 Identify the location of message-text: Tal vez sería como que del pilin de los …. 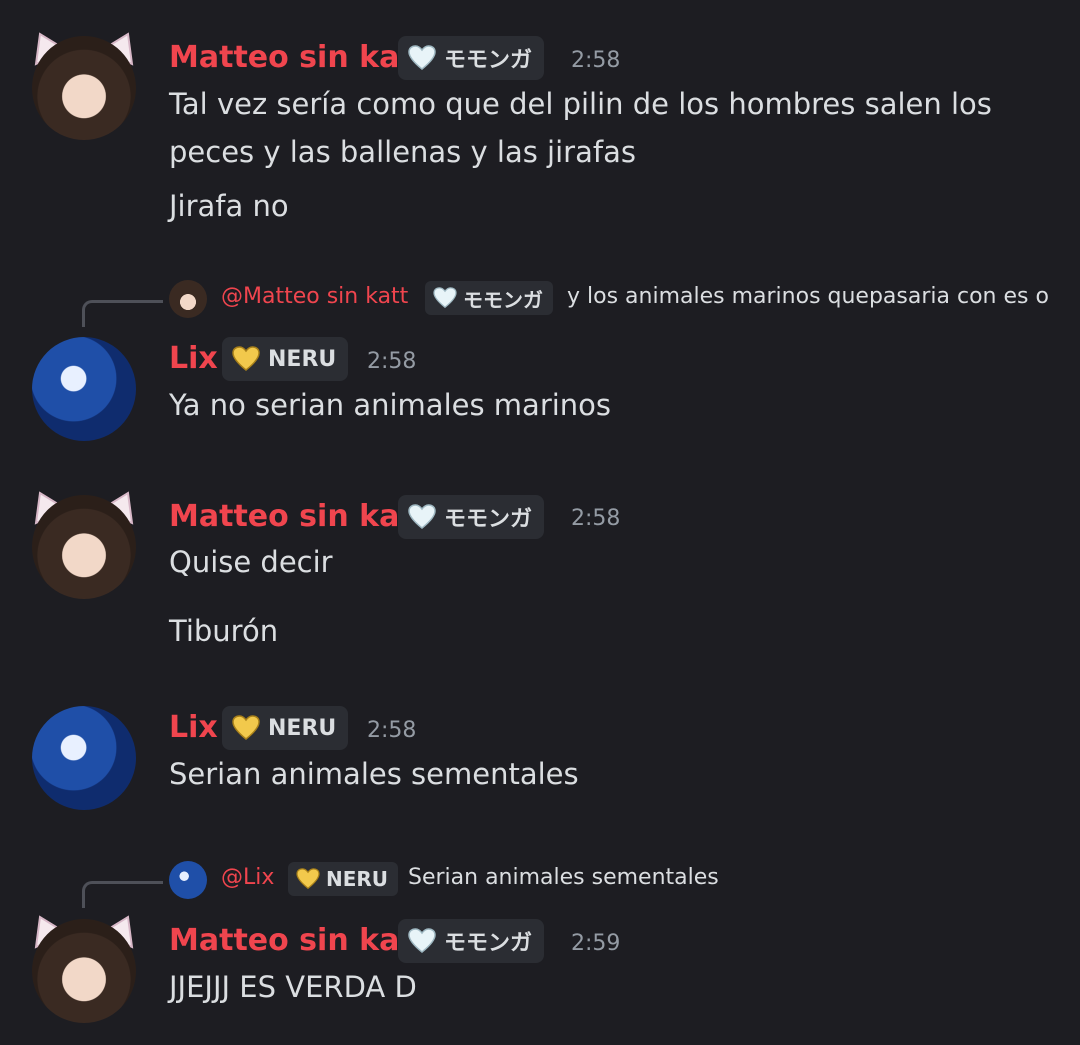
(580, 104).